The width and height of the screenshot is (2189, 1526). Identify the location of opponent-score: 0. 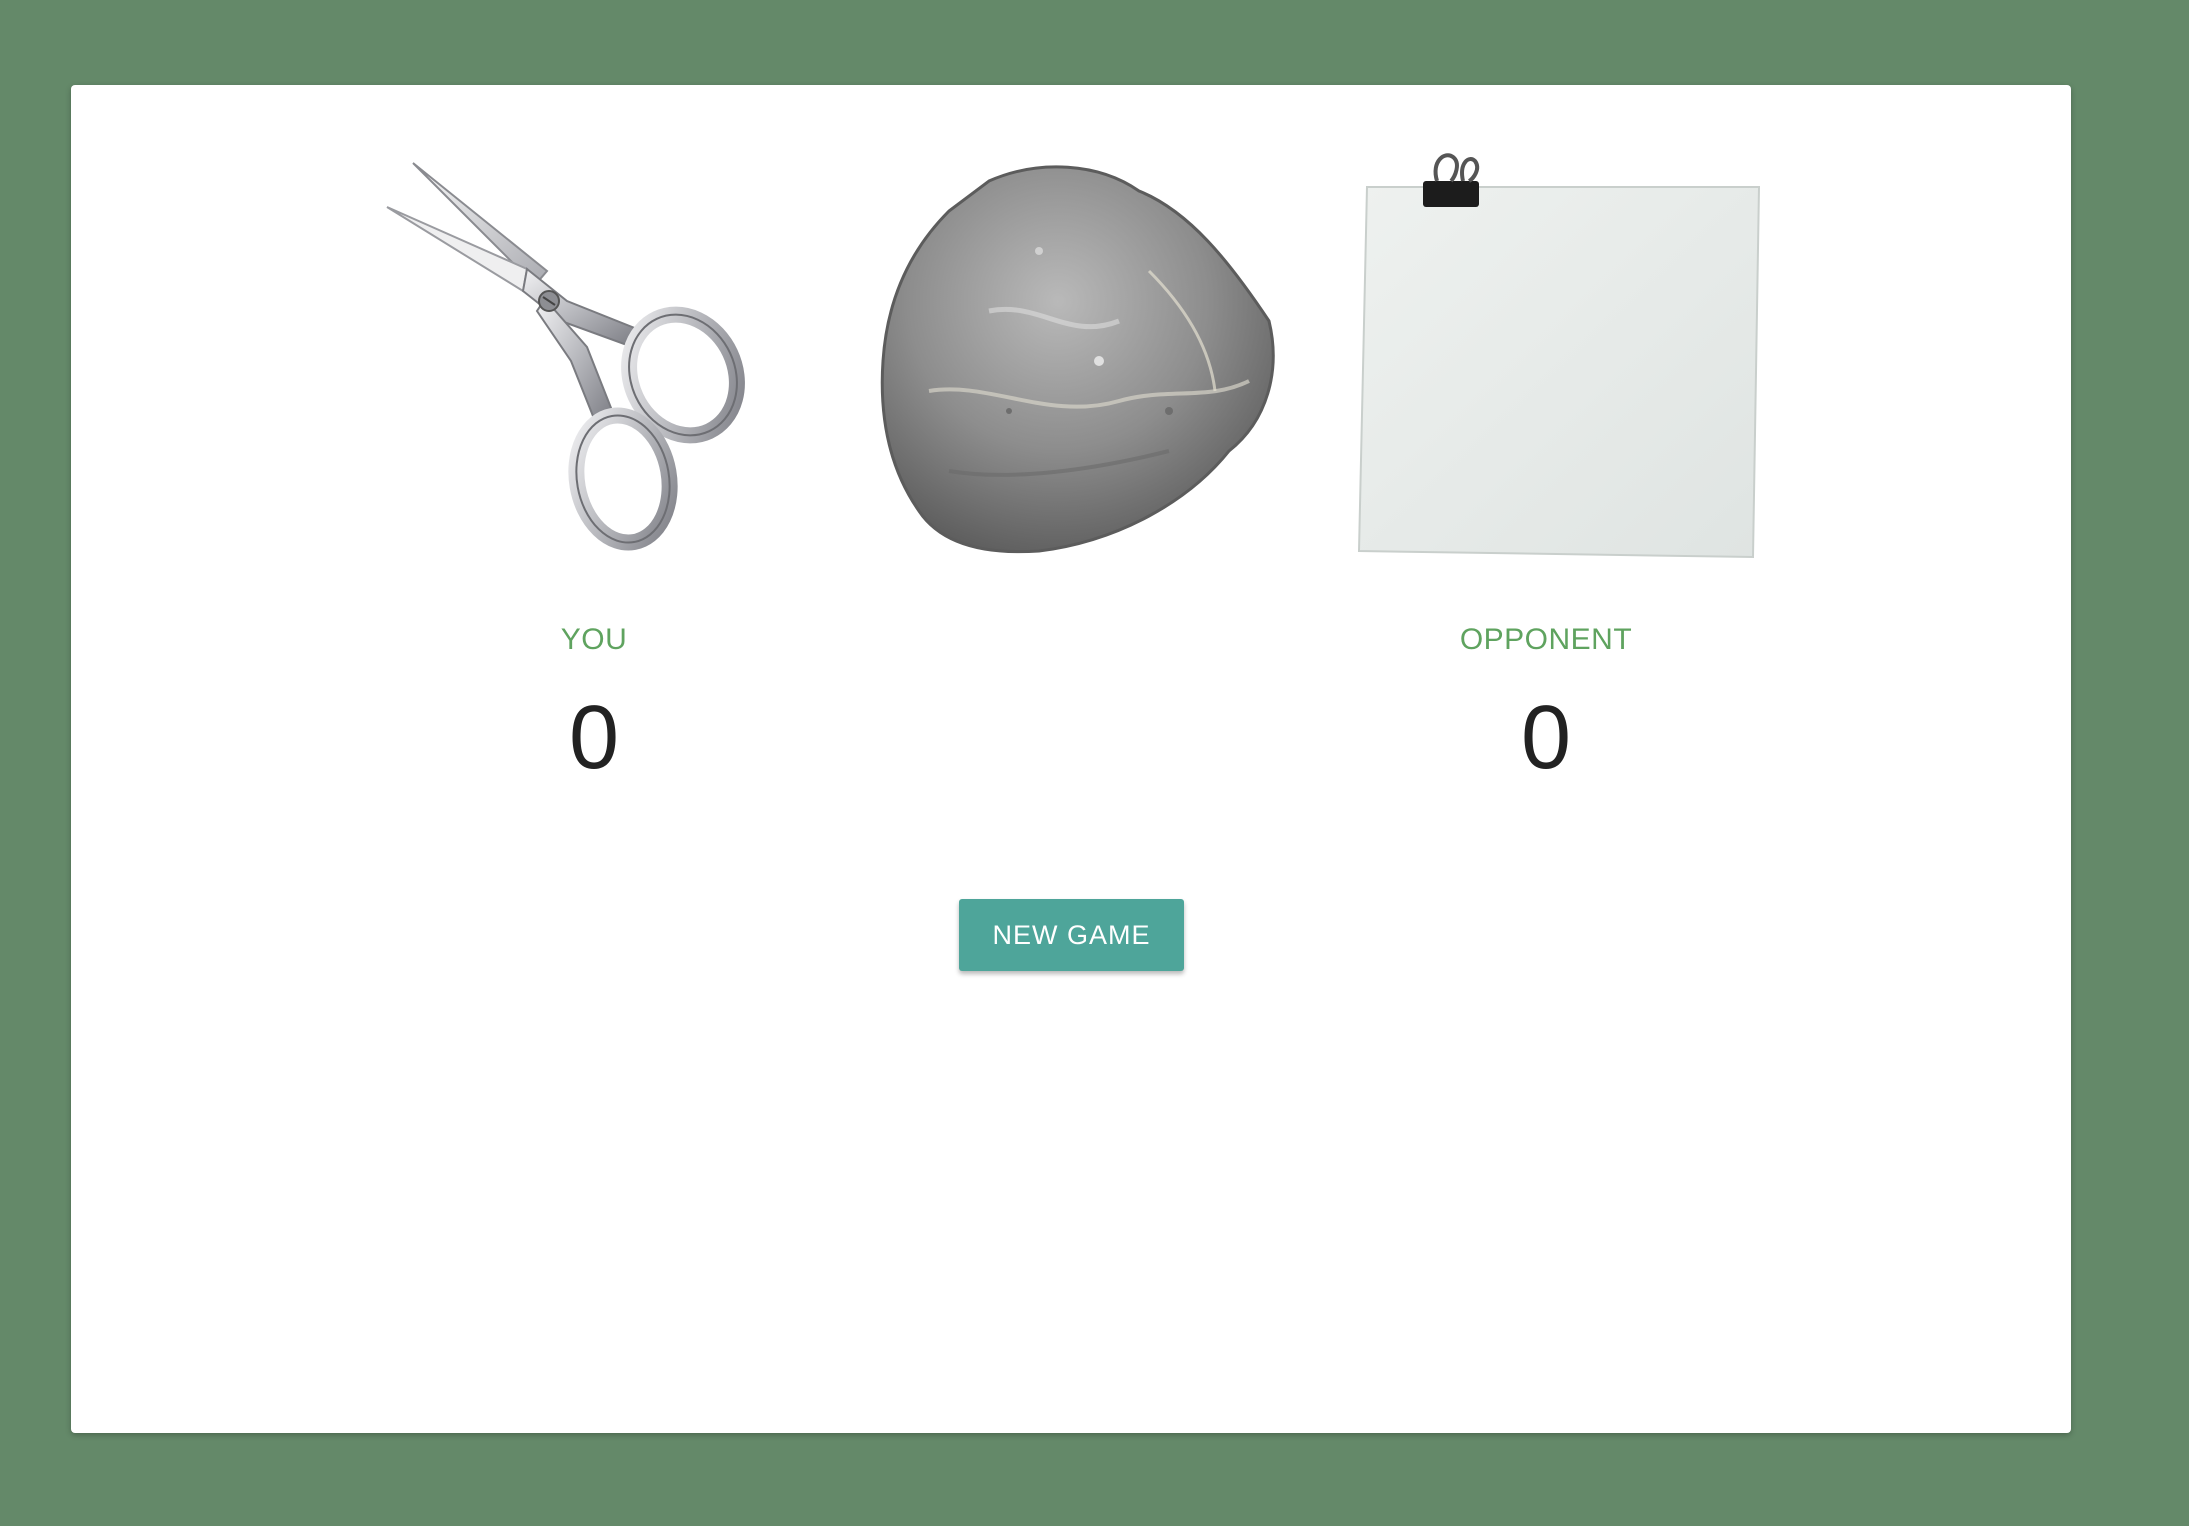
(1546, 738).